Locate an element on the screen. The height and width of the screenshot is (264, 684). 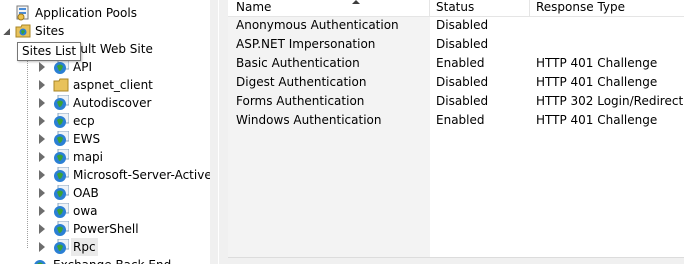
tree-item-label: Rpc is located at coordinates (84, 247).